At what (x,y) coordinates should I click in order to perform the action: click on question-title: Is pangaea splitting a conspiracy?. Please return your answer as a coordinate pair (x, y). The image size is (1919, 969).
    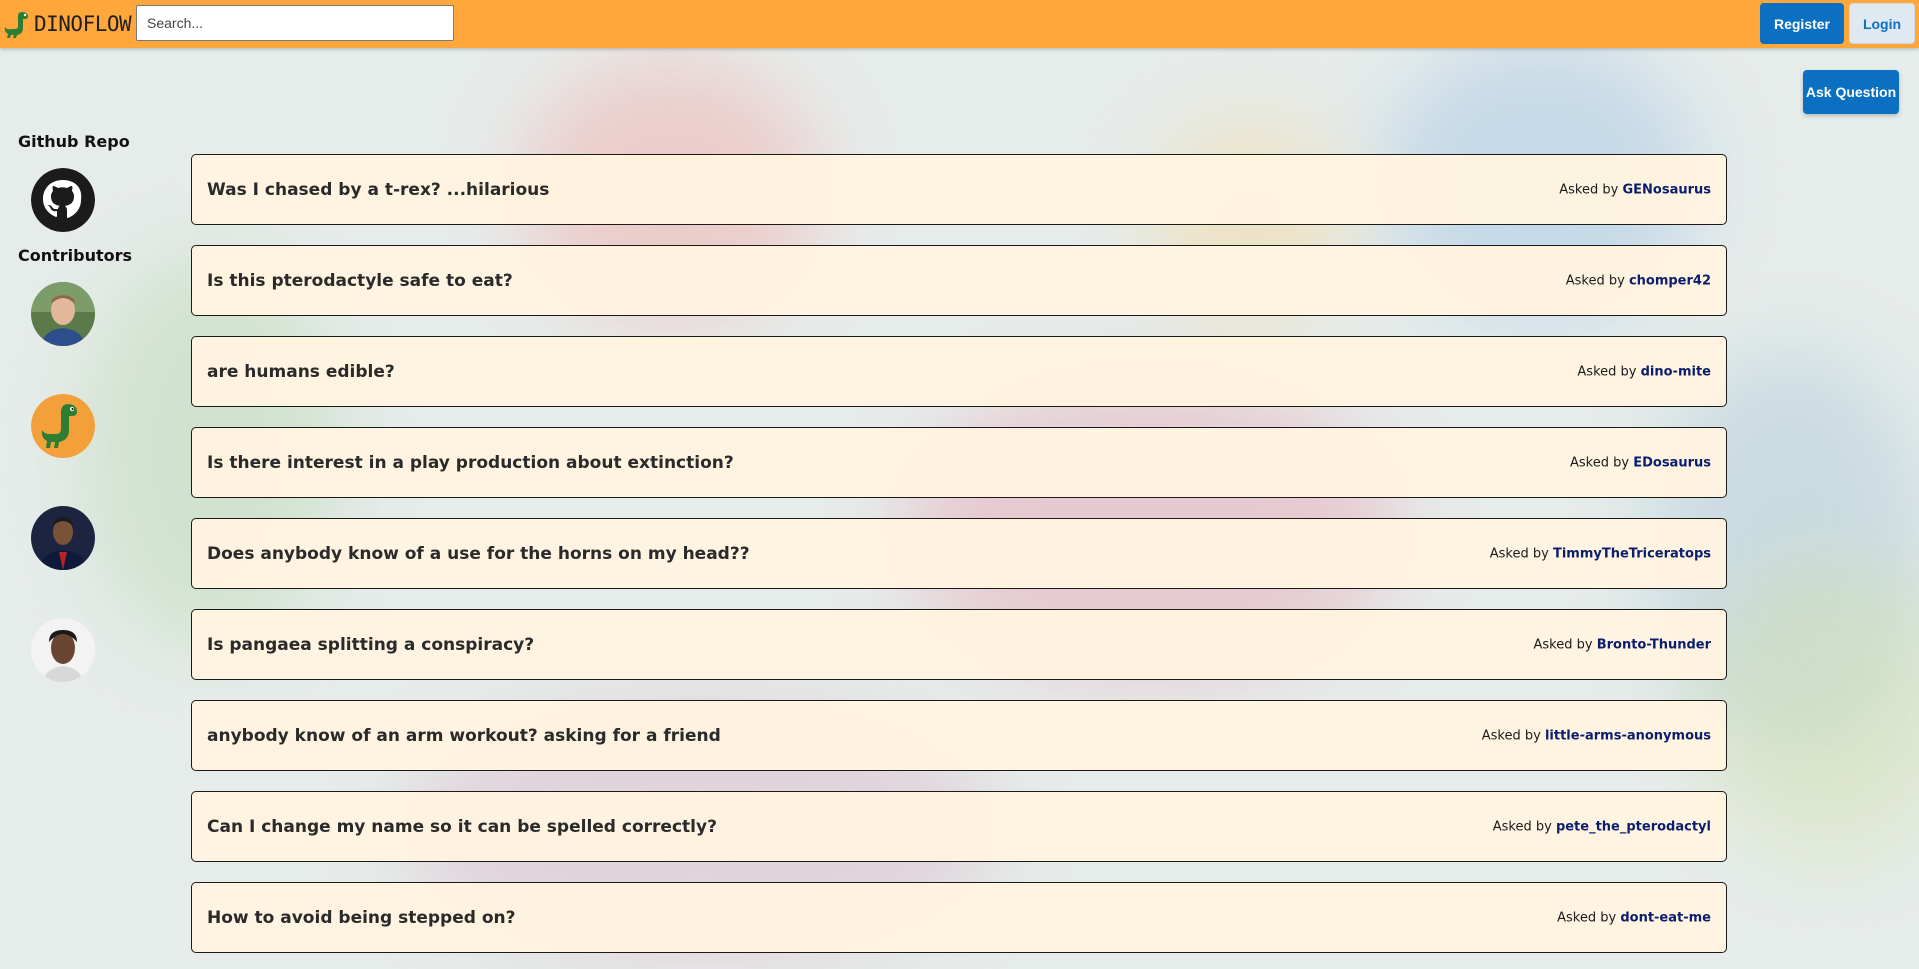
    Looking at the image, I should click on (370, 645).